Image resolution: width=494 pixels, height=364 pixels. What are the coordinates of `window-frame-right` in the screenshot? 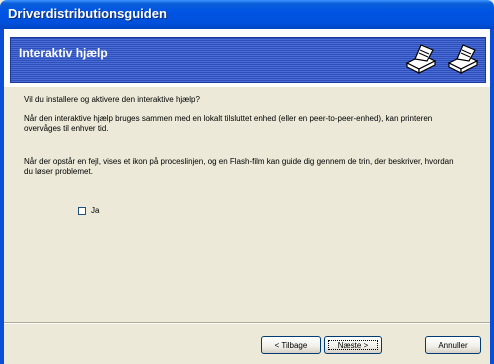 It's located at (492, 196).